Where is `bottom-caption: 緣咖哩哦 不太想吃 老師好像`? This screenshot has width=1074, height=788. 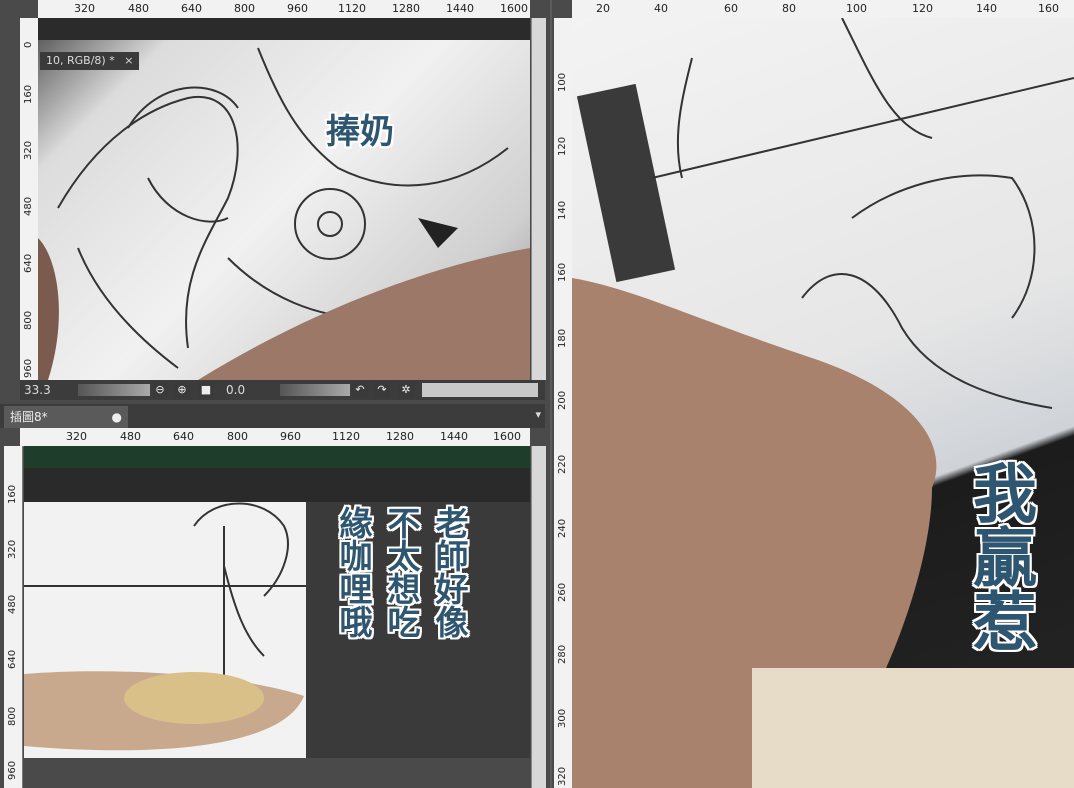 bottom-caption: 緣咖哩哦 不太想吃 老師好像 is located at coordinates (401, 572).